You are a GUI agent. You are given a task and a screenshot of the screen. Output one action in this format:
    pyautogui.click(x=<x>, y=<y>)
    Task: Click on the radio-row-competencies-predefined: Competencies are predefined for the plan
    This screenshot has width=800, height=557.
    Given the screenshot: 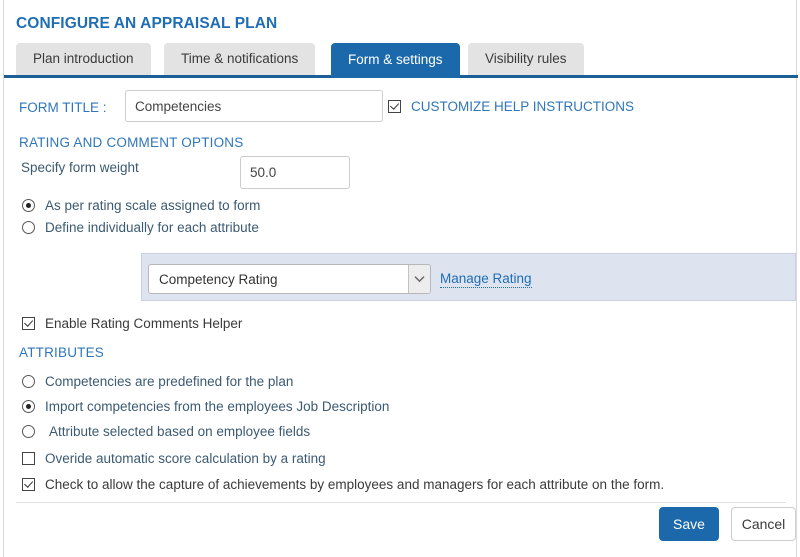 What is the action you would take?
    pyautogui.click(x=157, y=381)
    